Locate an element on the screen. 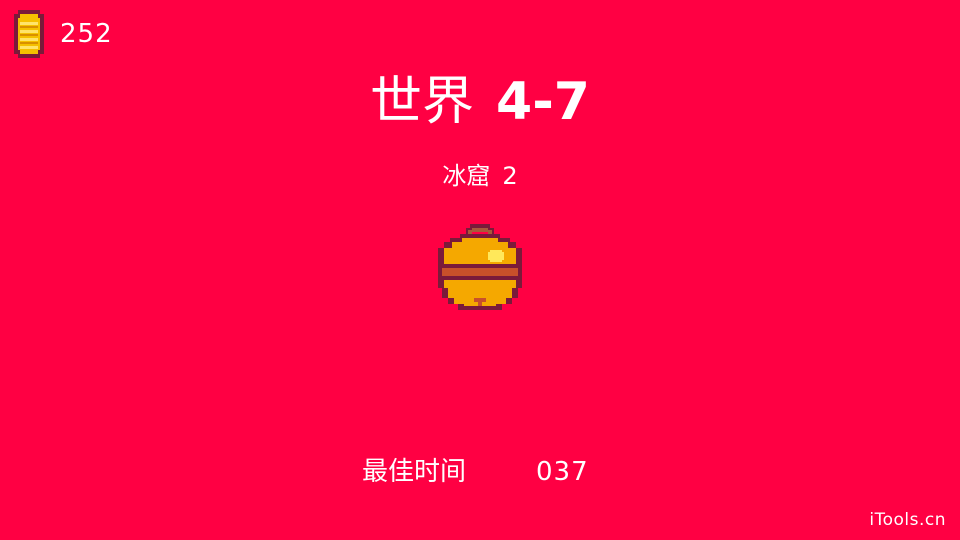  coin-count: 252 is located at coordinates (86, 34).